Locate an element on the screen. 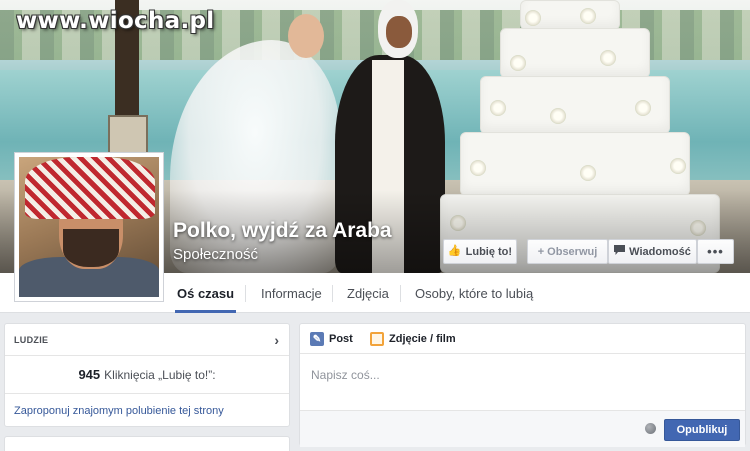  composer-tab-photo-label: Zdjęcie / film is located at coordinates (422, 339).